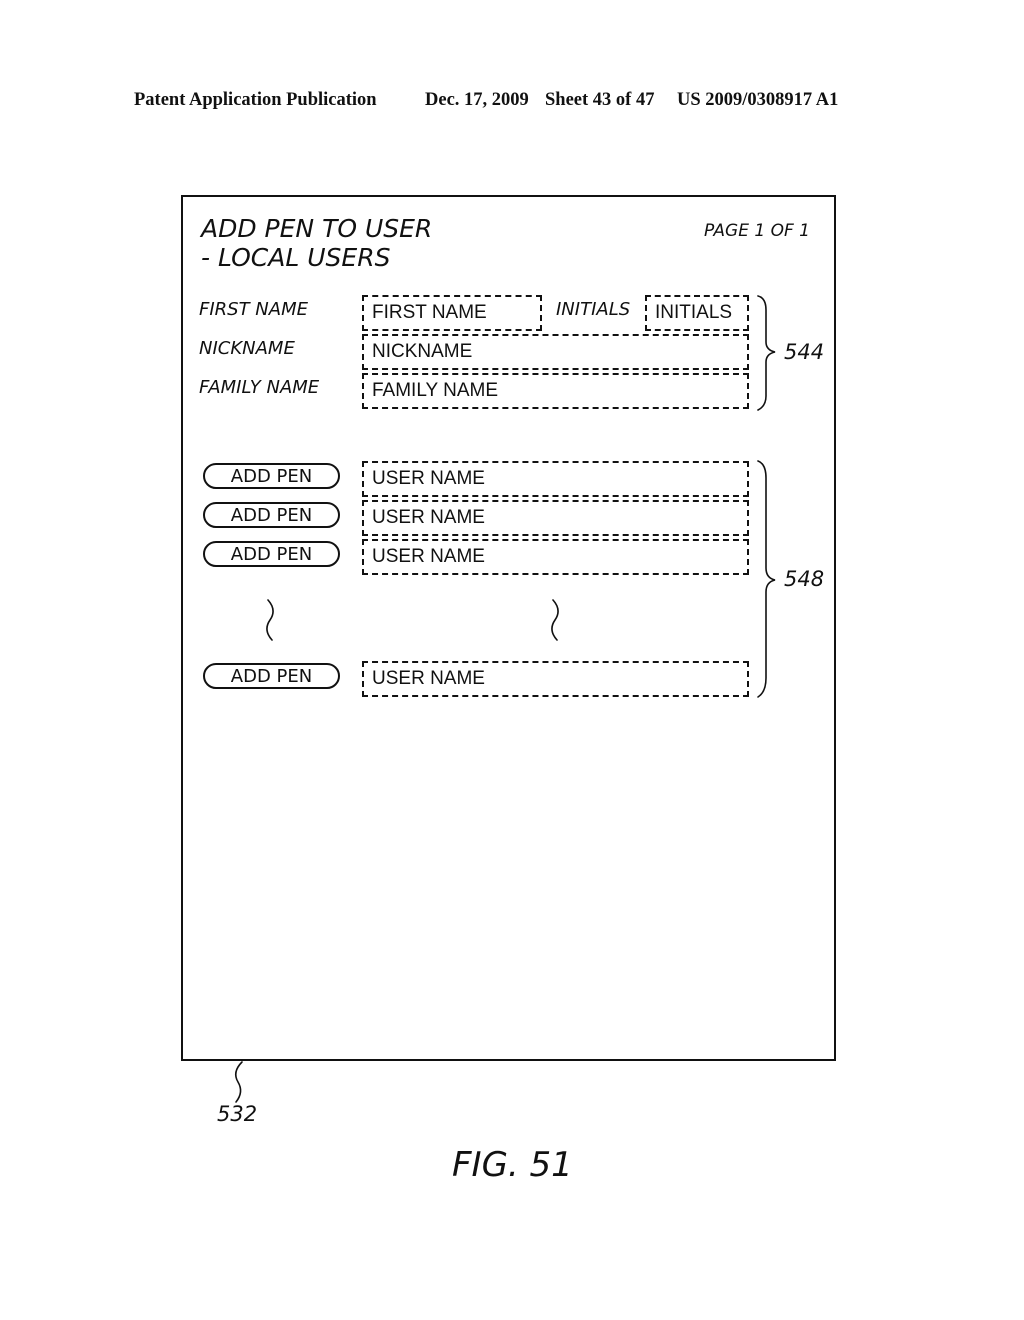  I want to click on continuation-squiggle-left, so click(270, 620).